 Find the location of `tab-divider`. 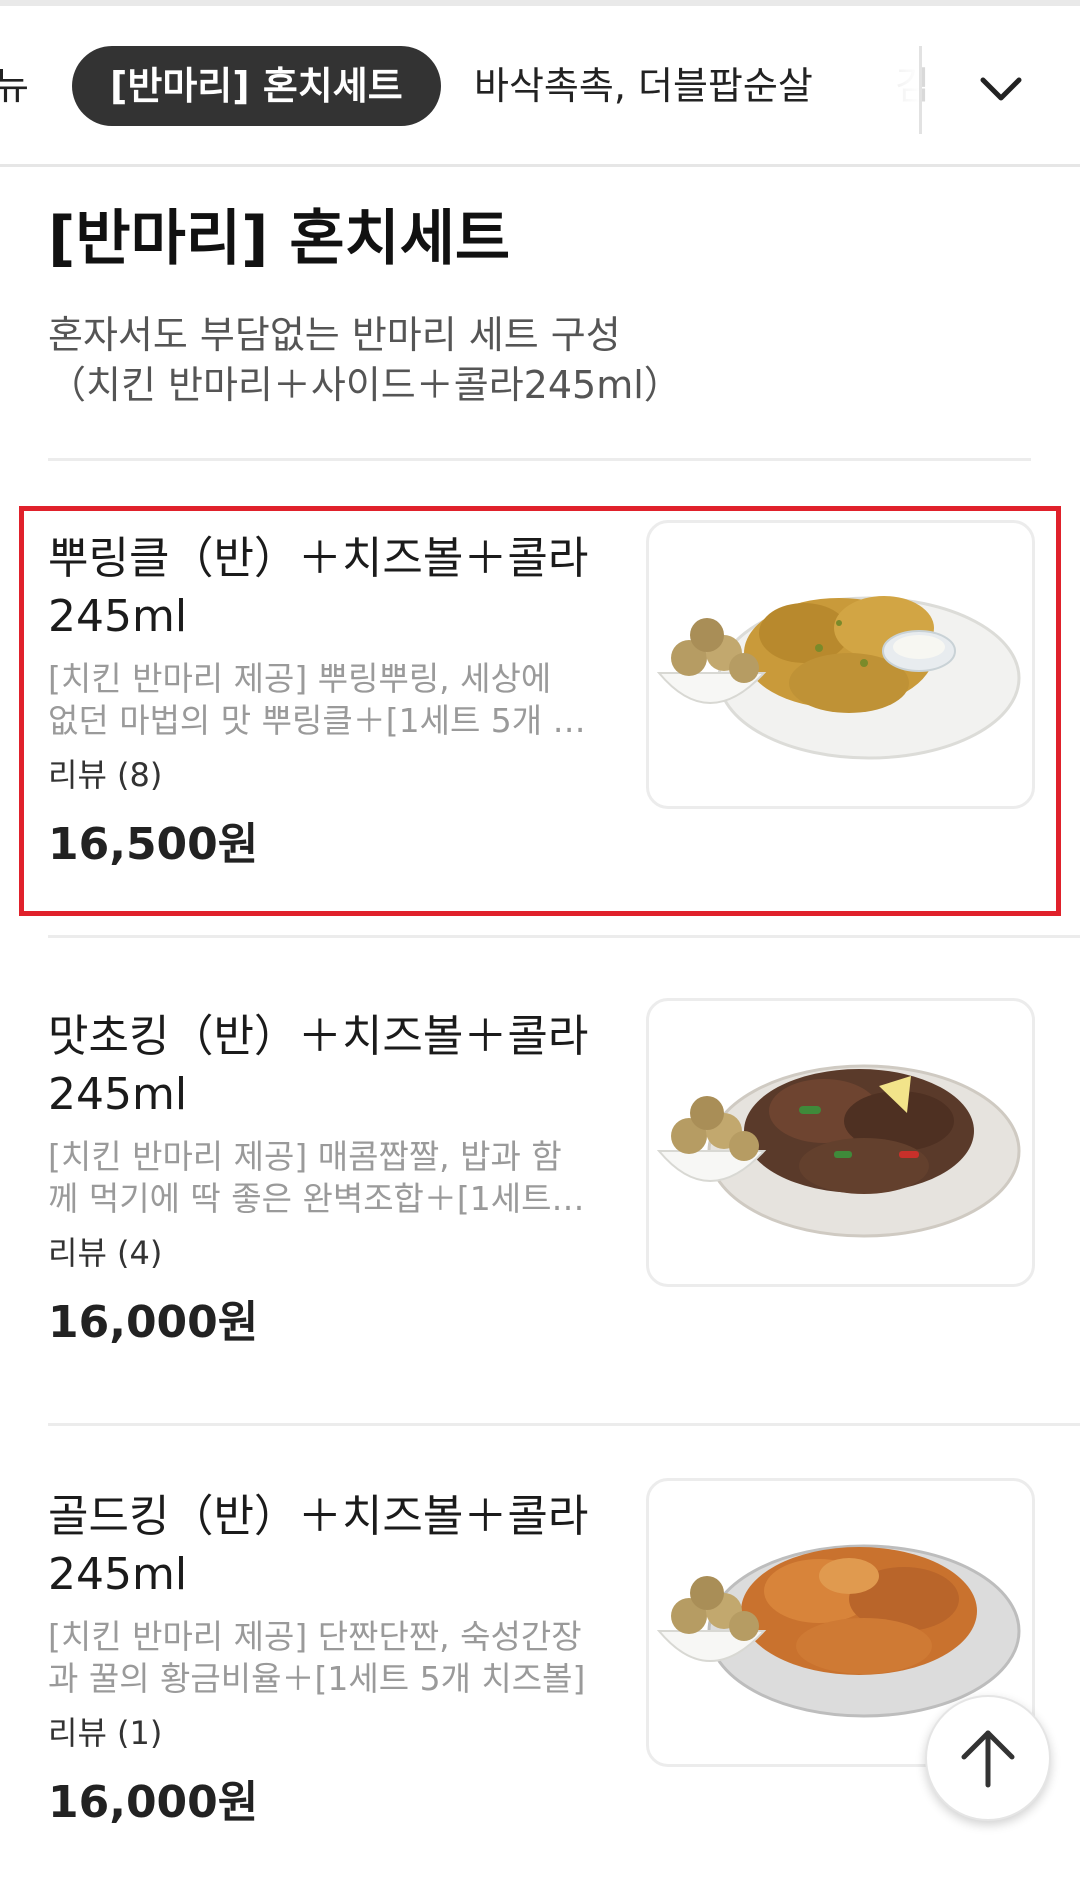

tab-divider is located at coordinates (920, 90).